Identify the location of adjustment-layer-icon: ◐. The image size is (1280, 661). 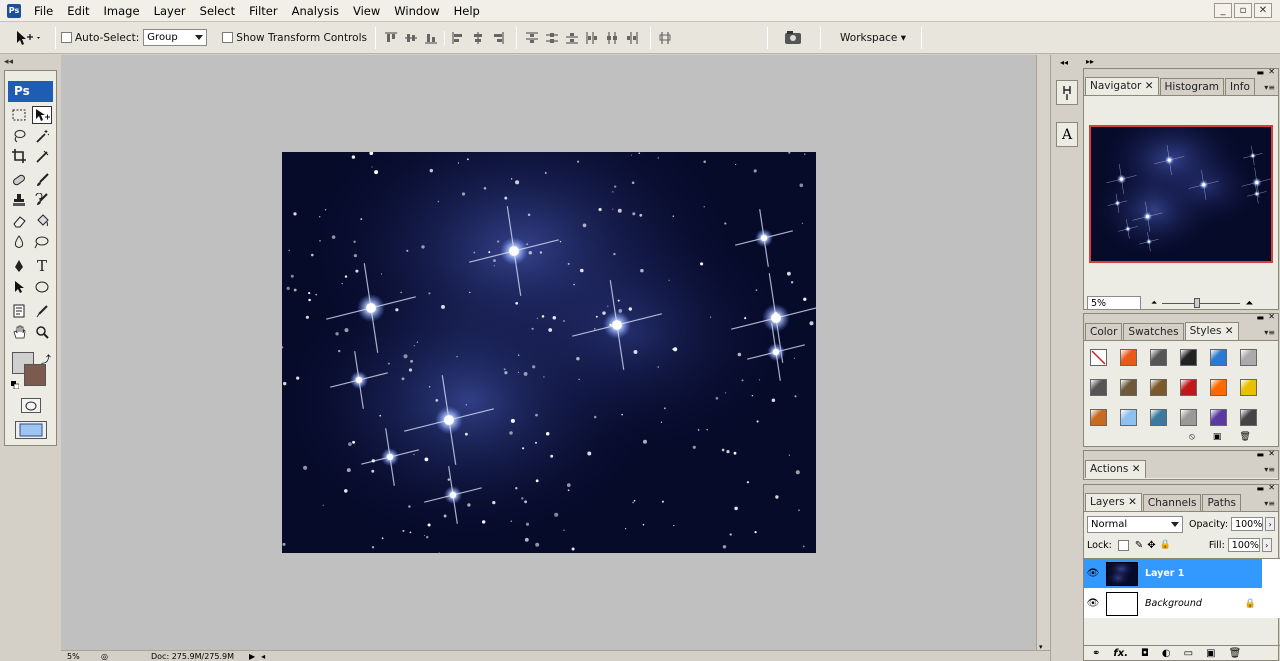
(1166, 653).